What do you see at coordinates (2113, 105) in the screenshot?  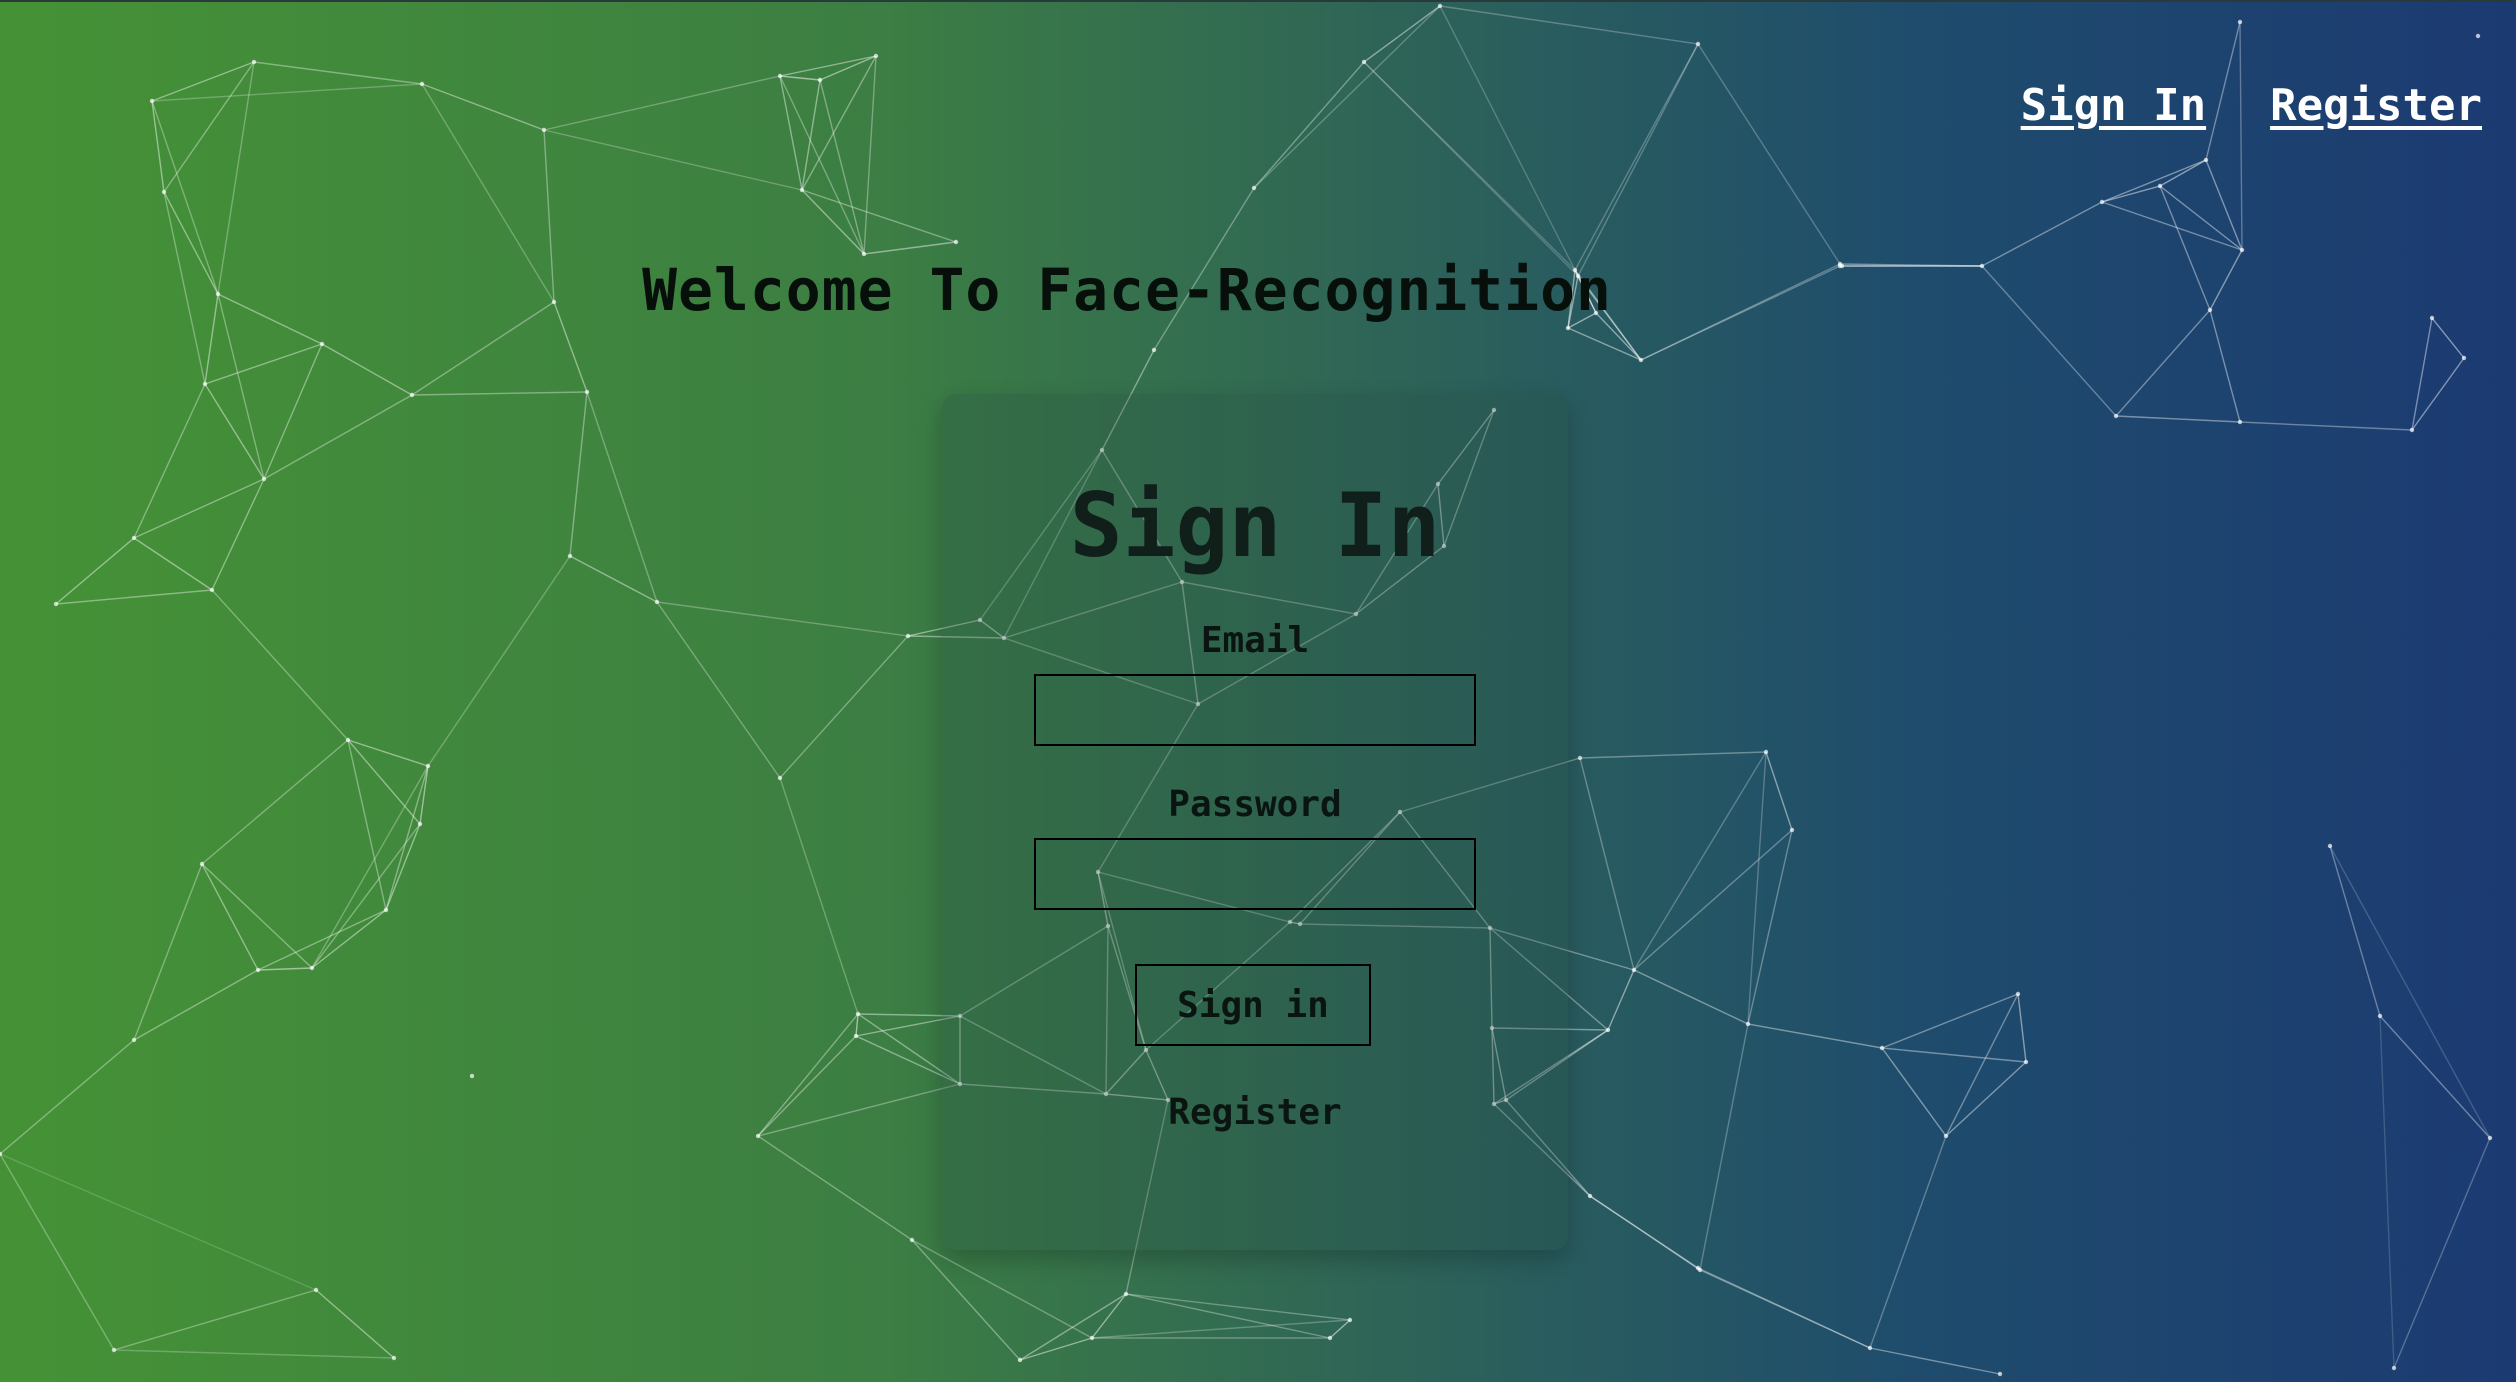 I see `nav-signin-link: Sign In` at bounding box center [2113, 105].